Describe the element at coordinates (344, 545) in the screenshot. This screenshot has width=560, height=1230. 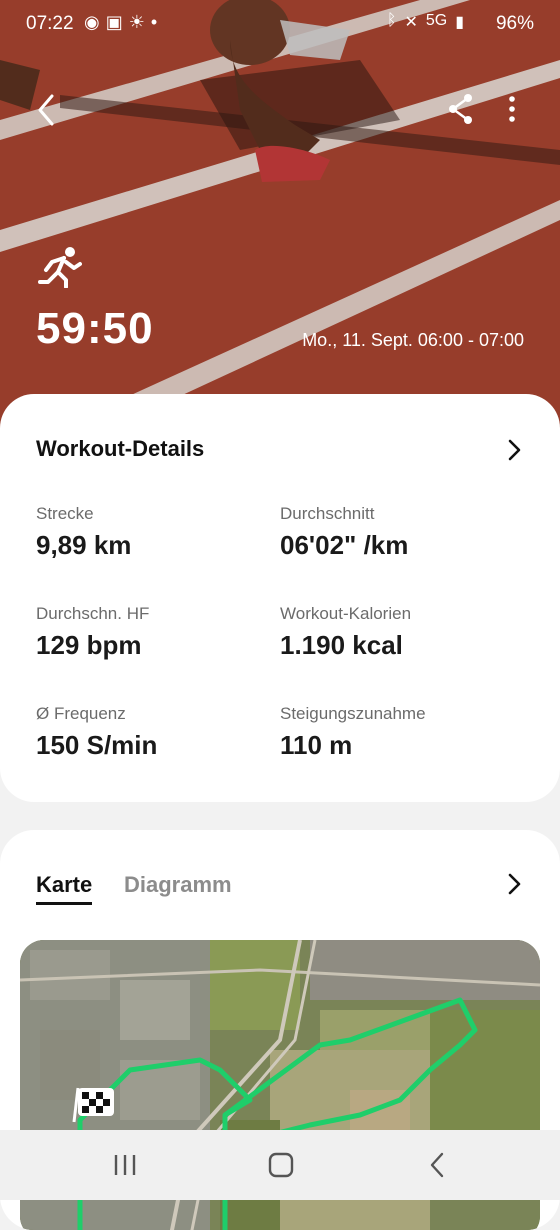
I see `stat-value: 06'02" /km` at that location.